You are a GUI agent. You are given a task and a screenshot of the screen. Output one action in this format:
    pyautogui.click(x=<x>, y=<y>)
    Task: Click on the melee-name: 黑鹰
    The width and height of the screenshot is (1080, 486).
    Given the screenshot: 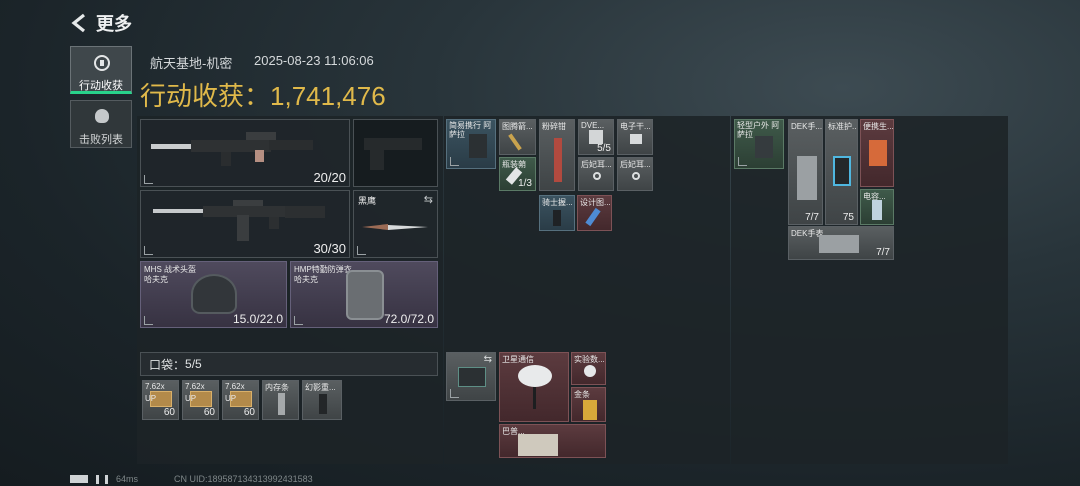 What is the action you would take?
    pyautogui.click(x=367, y=201)
    